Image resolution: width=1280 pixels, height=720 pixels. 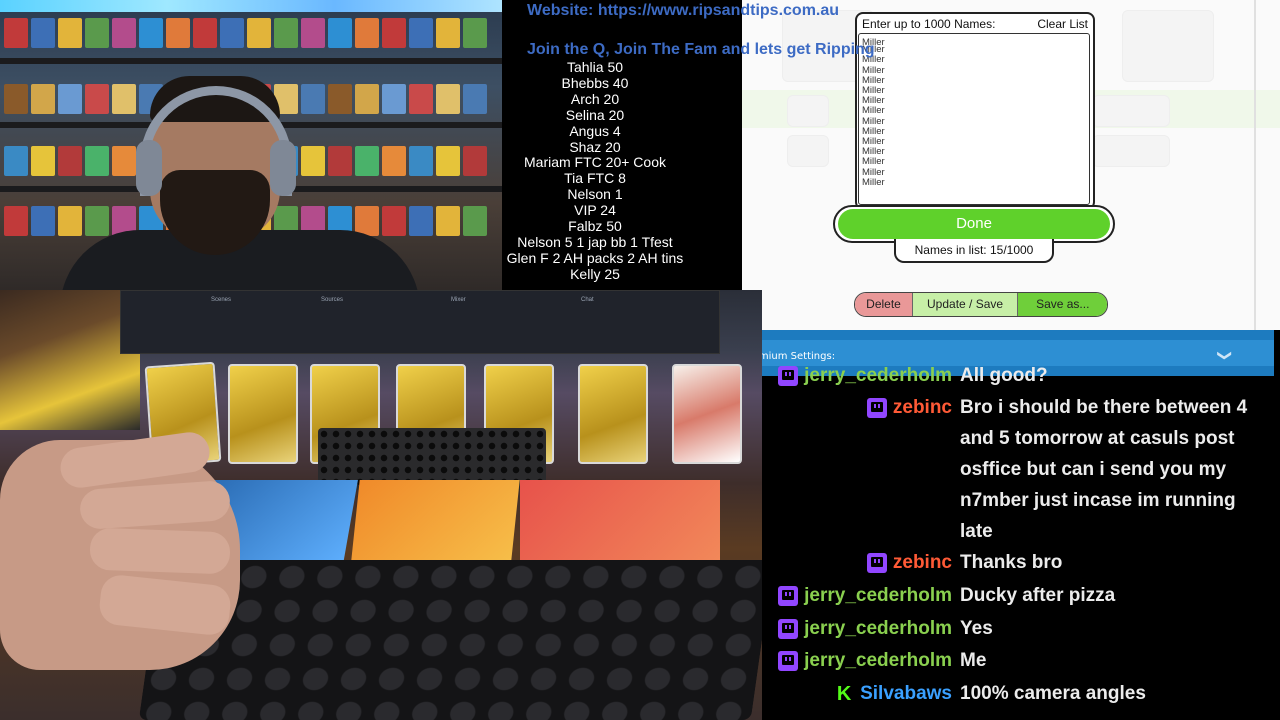 I want to click on finger, so click(x=160, y=551).